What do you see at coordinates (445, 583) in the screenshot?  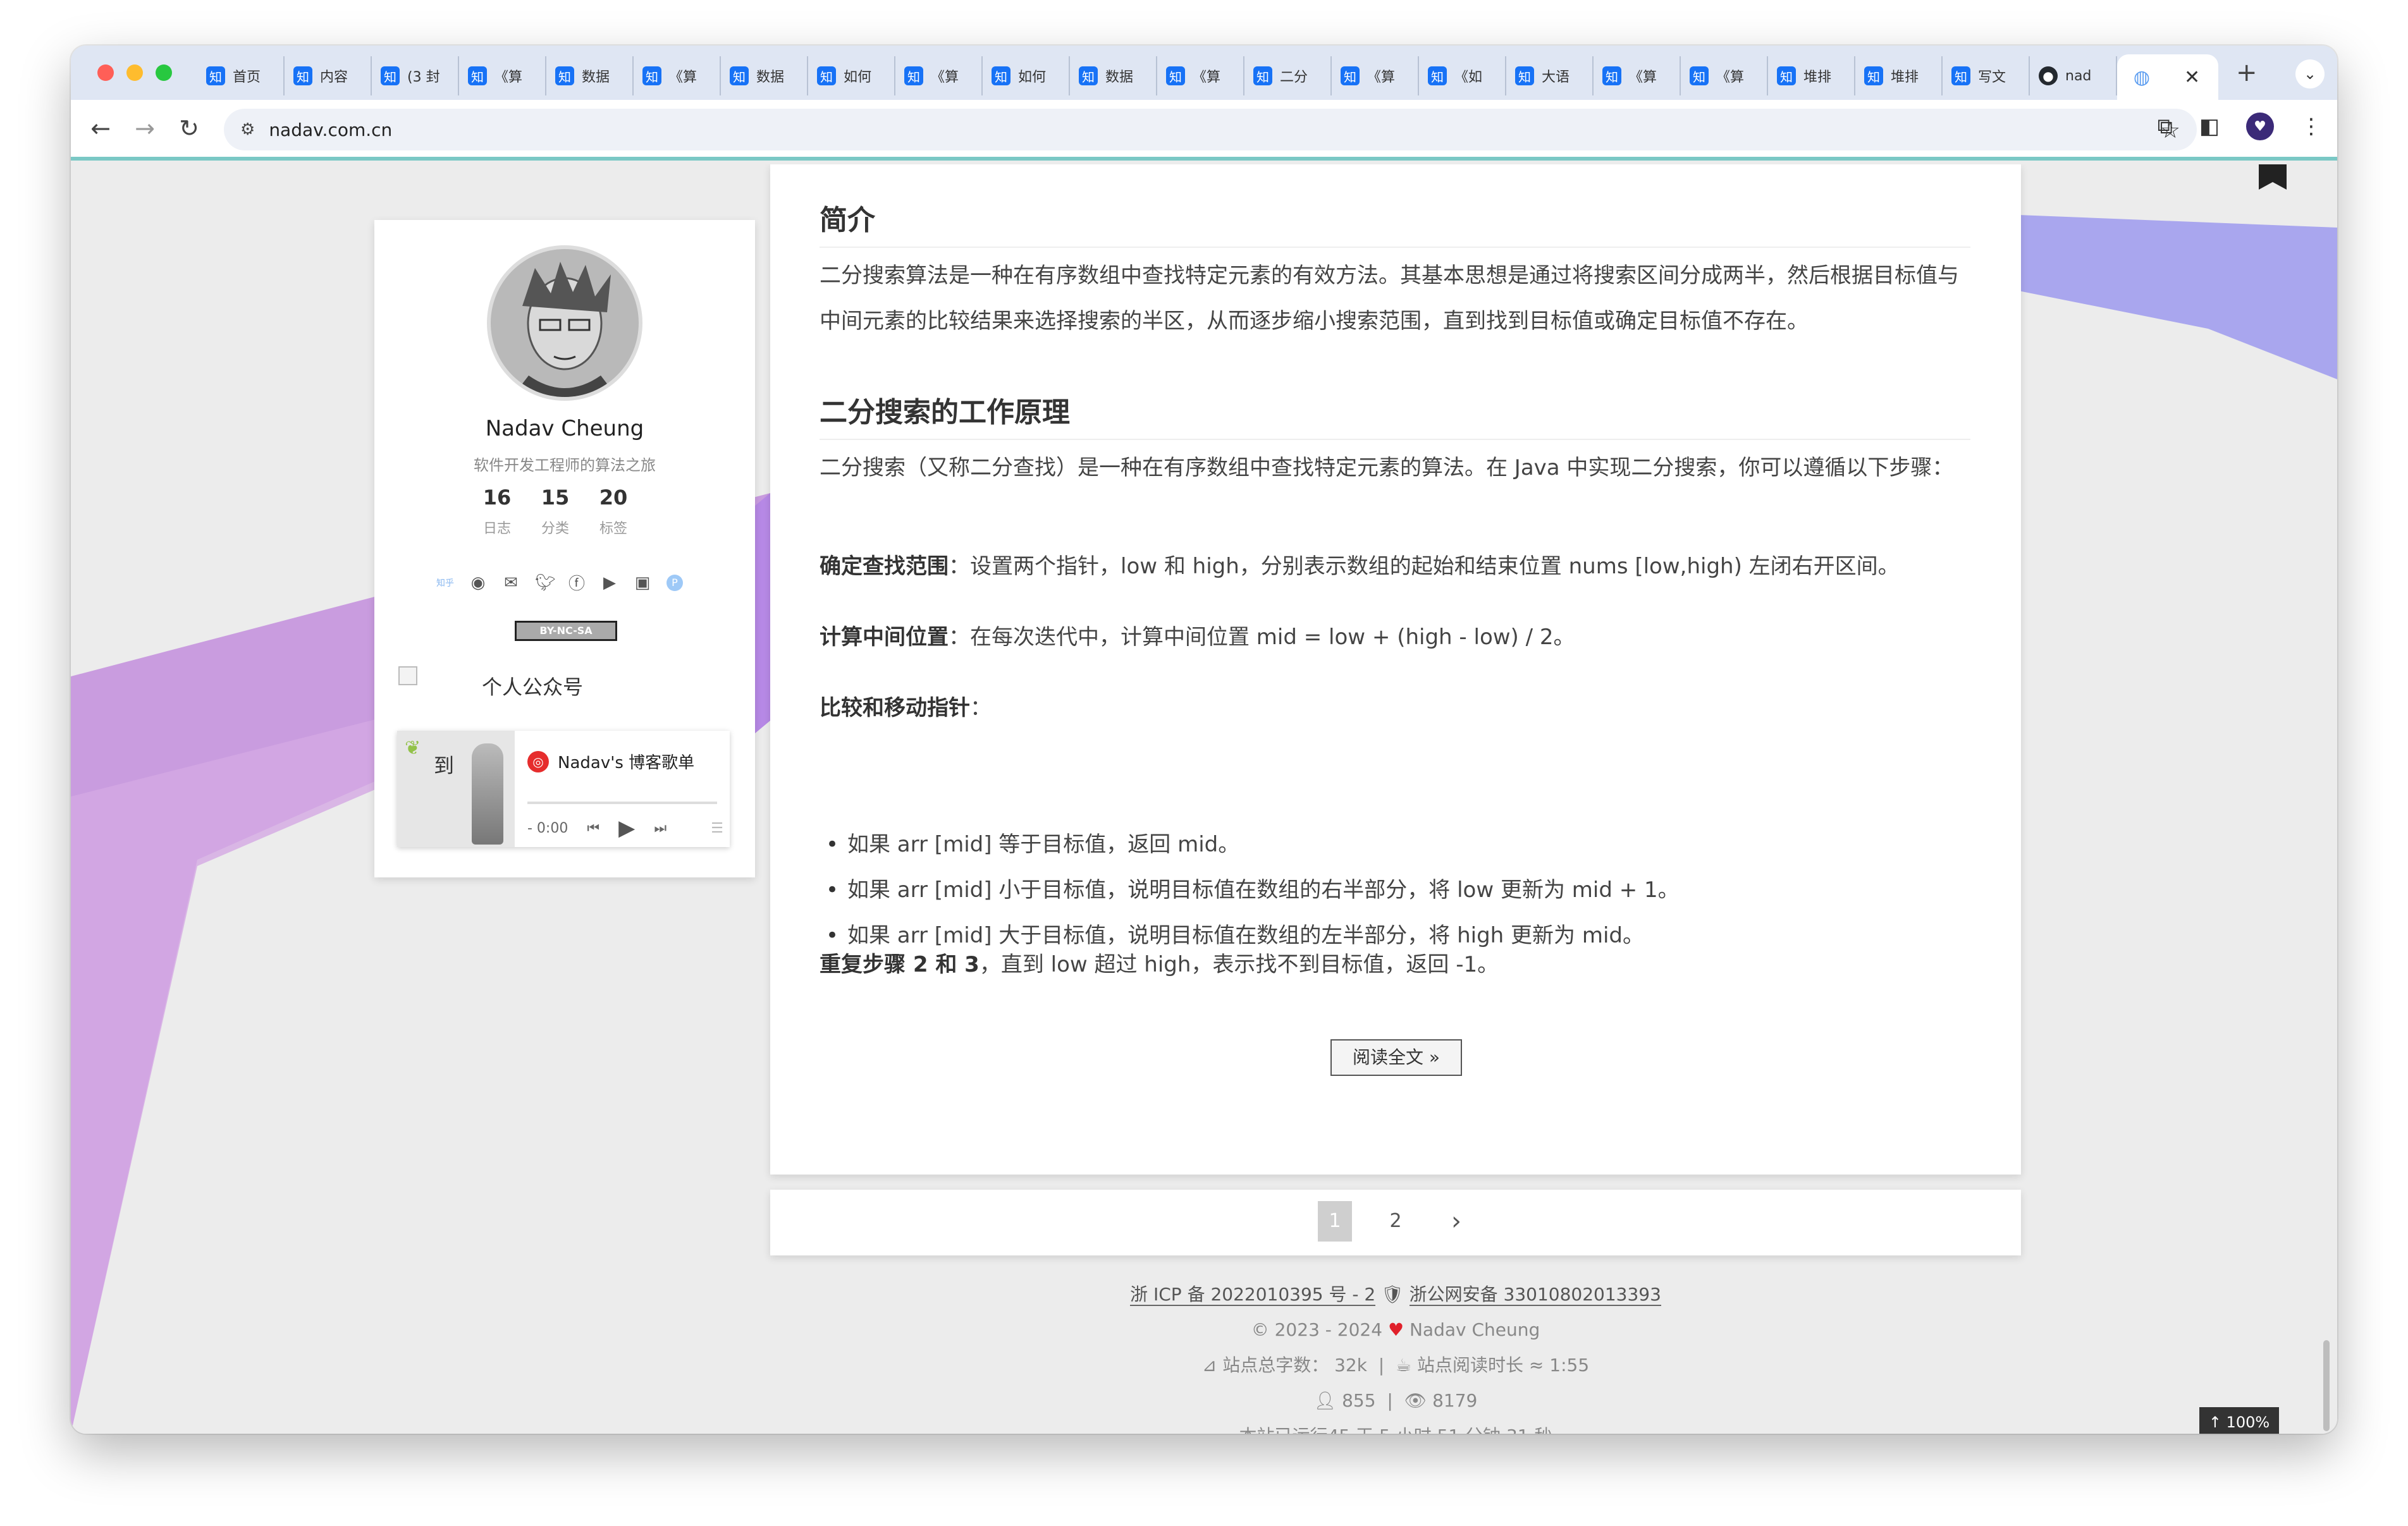 I see `zhihu-icon: 知乎` at bounding box center [445, 583].